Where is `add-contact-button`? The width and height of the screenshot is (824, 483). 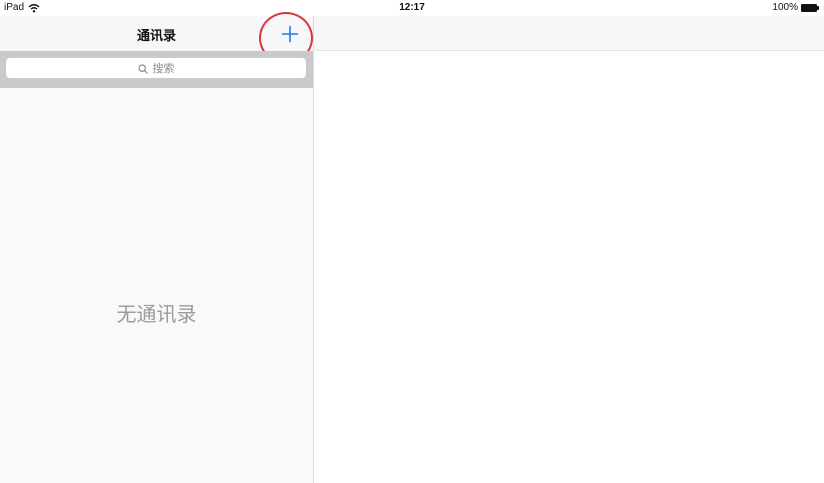
add-contact-button is located at coordinates (290, 33).